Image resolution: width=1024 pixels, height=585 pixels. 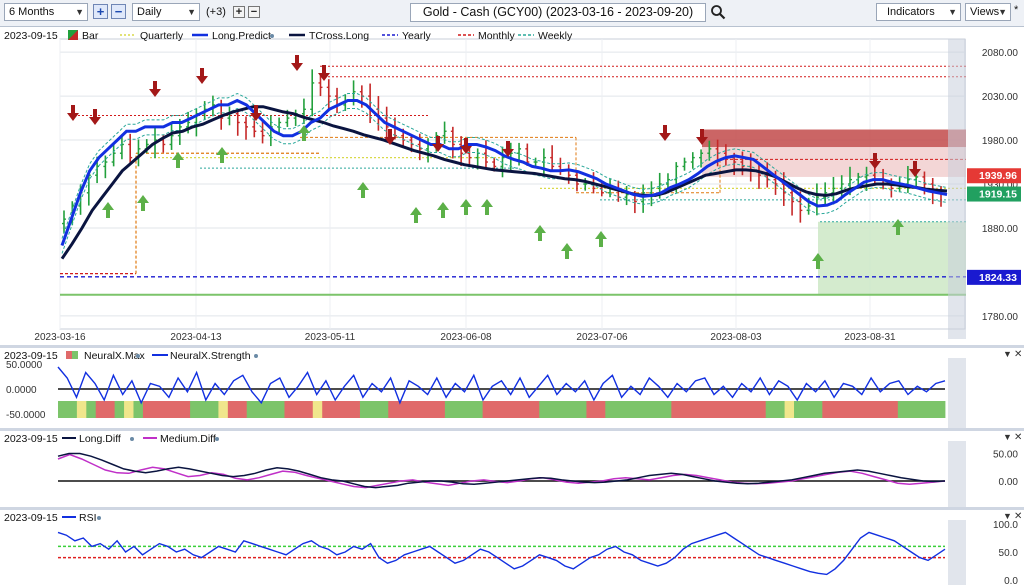 I want to click on views-button: Views ▼, so click(x=988, y=12).